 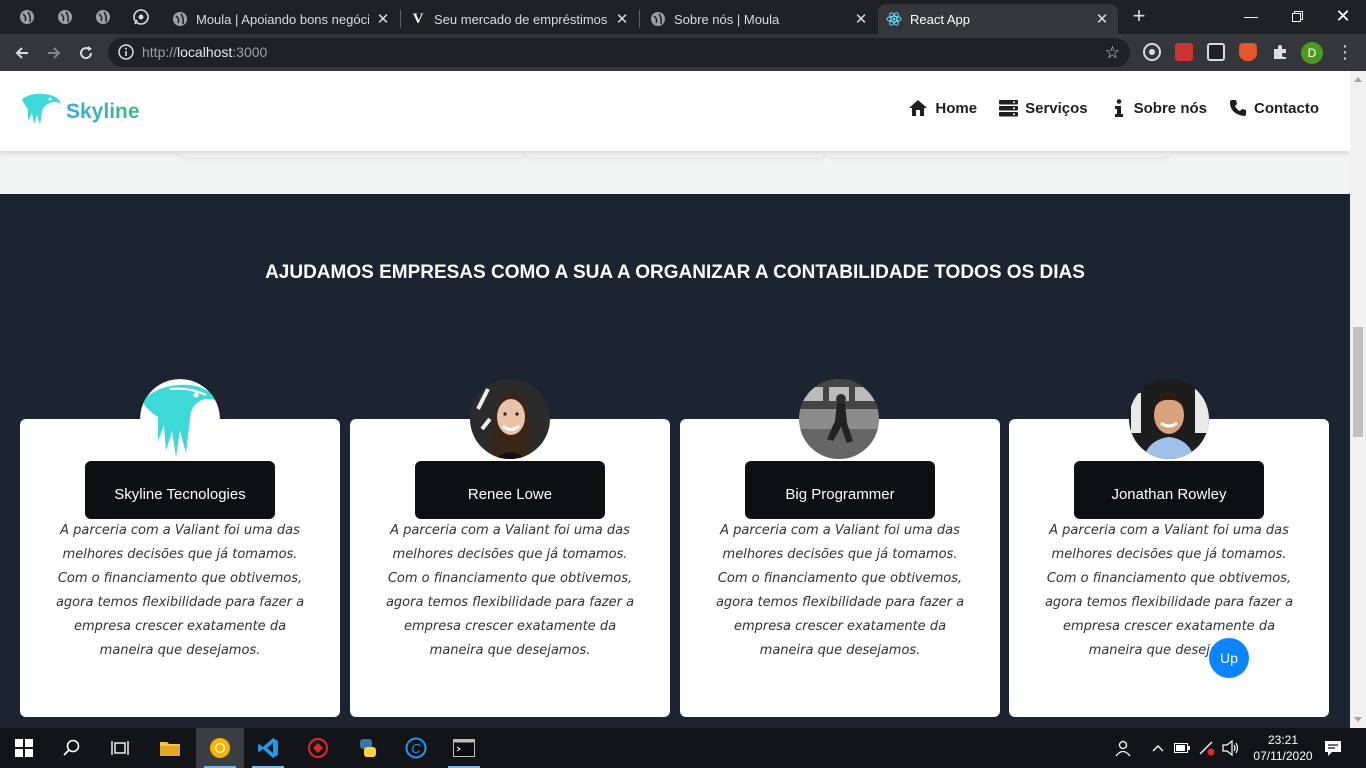 I want to click on previous-section-card-edges, so click(x=675, y=156).